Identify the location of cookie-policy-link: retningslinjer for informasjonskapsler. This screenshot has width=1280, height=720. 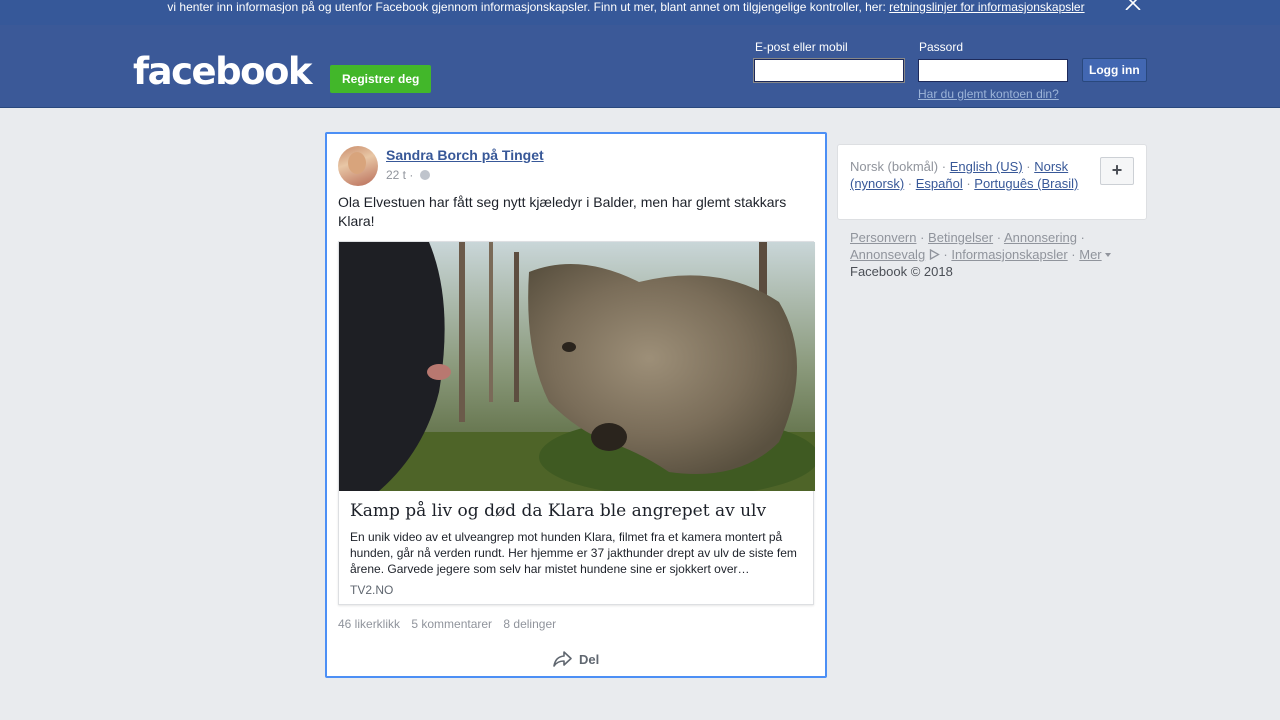
(986, 7).